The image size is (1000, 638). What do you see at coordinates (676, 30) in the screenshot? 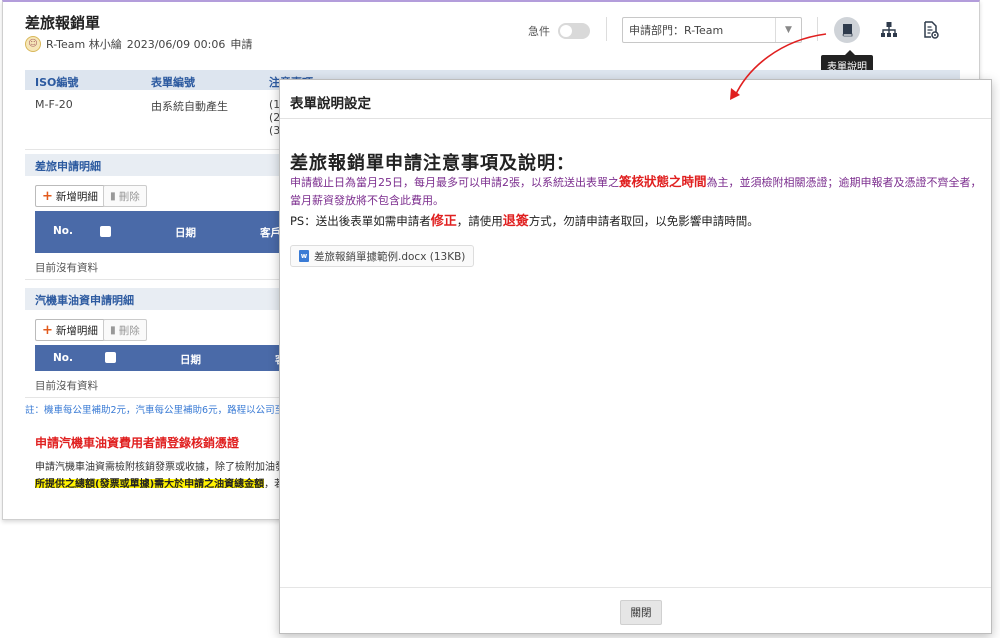
I see `department-select-value: 申請部門：R-Team` at bounding box center [676, 30].